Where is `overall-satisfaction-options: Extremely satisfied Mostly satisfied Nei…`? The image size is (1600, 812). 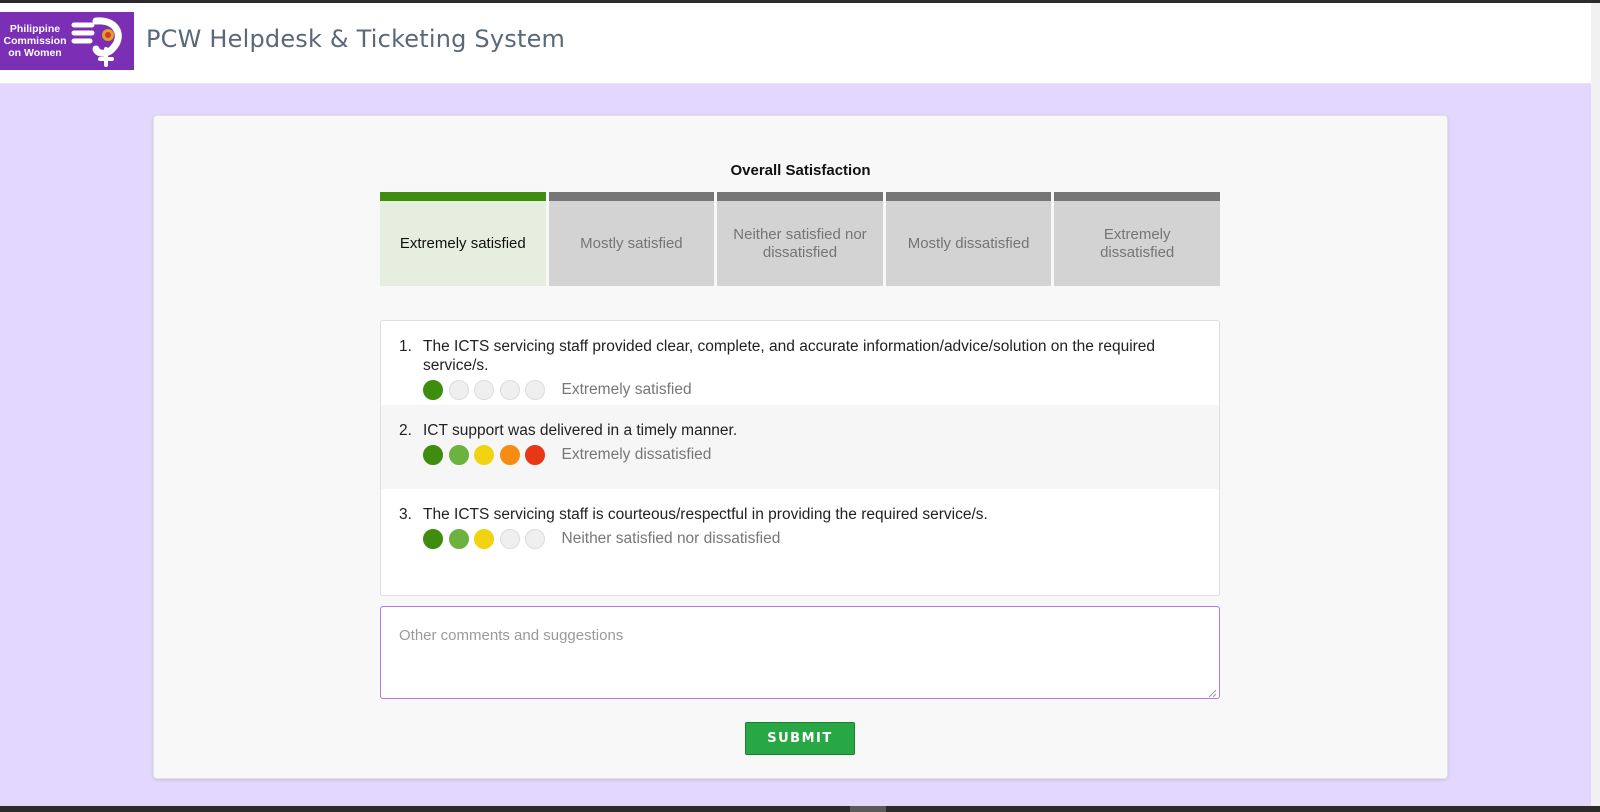
overall-satisfaction-options: Extremely satisfied Mostly satisfied Nei… is located at coordinates (800, 239).